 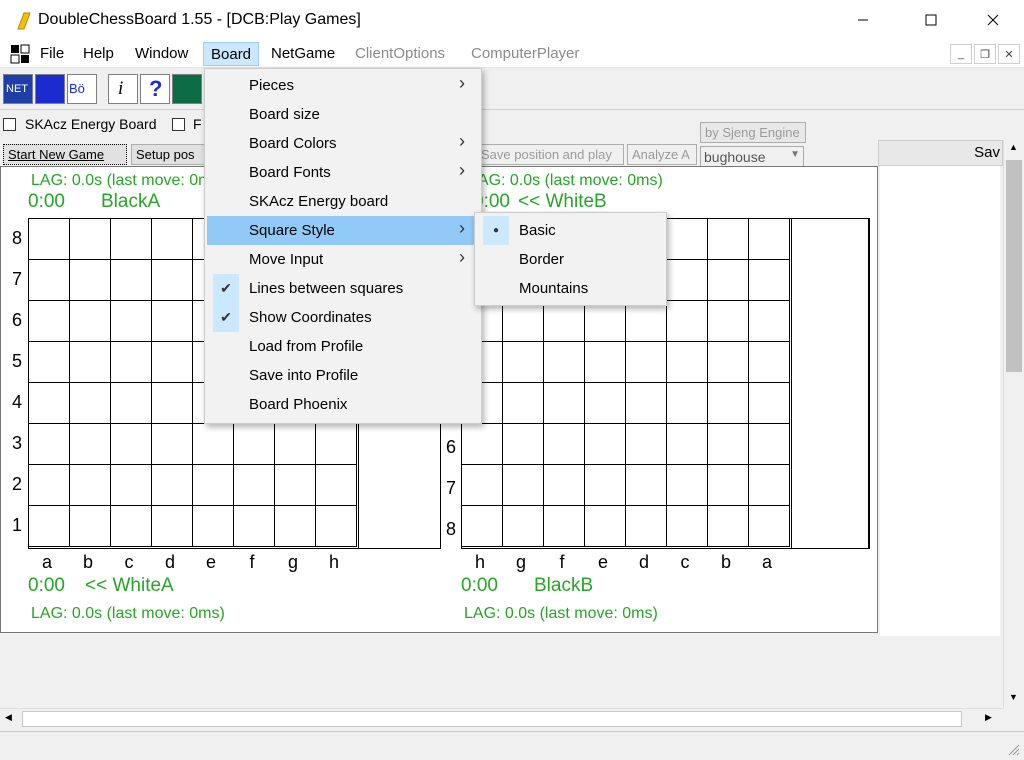 What do you see at coordinates (343, 317) in the screenshot?
I see `board-menu-item: ✔ Show Coordinates` at bounding box center [343, 317].